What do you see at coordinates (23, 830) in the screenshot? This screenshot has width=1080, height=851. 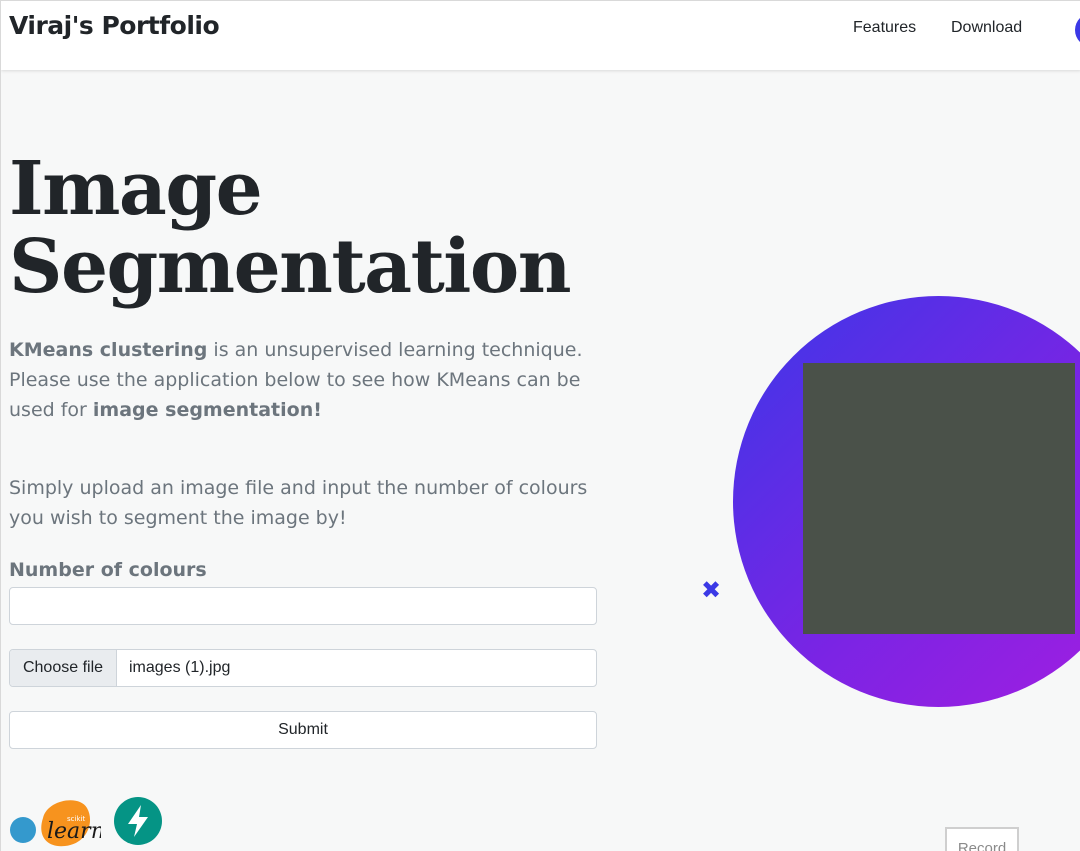 I see `sklearn-blue-dot` at bounding box center [23, 830].